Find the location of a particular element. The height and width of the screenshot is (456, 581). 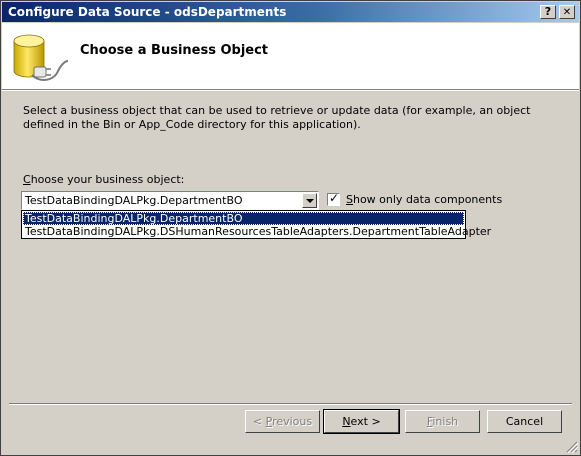

page-title: Choose a Business Object is located at coordinates (174, 50).